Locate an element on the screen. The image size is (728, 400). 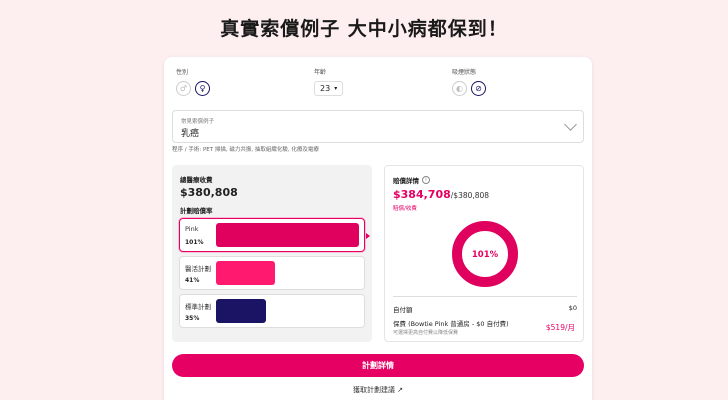
plan-bar-pink: Pink 101% is located at coordinates (272, 235).